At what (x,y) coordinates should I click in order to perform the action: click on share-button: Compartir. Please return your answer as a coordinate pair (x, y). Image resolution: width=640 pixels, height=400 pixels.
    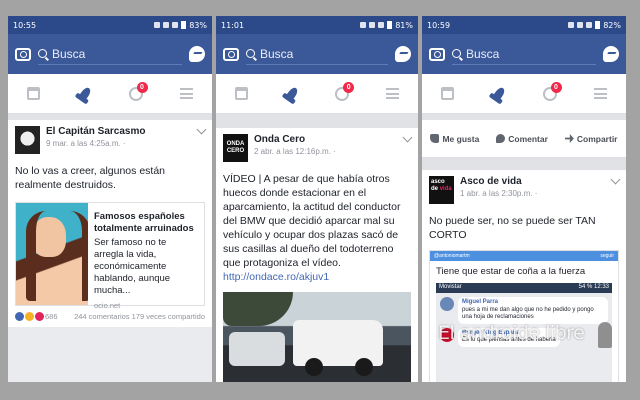
    Looking at the image, I should click on (591, 139).